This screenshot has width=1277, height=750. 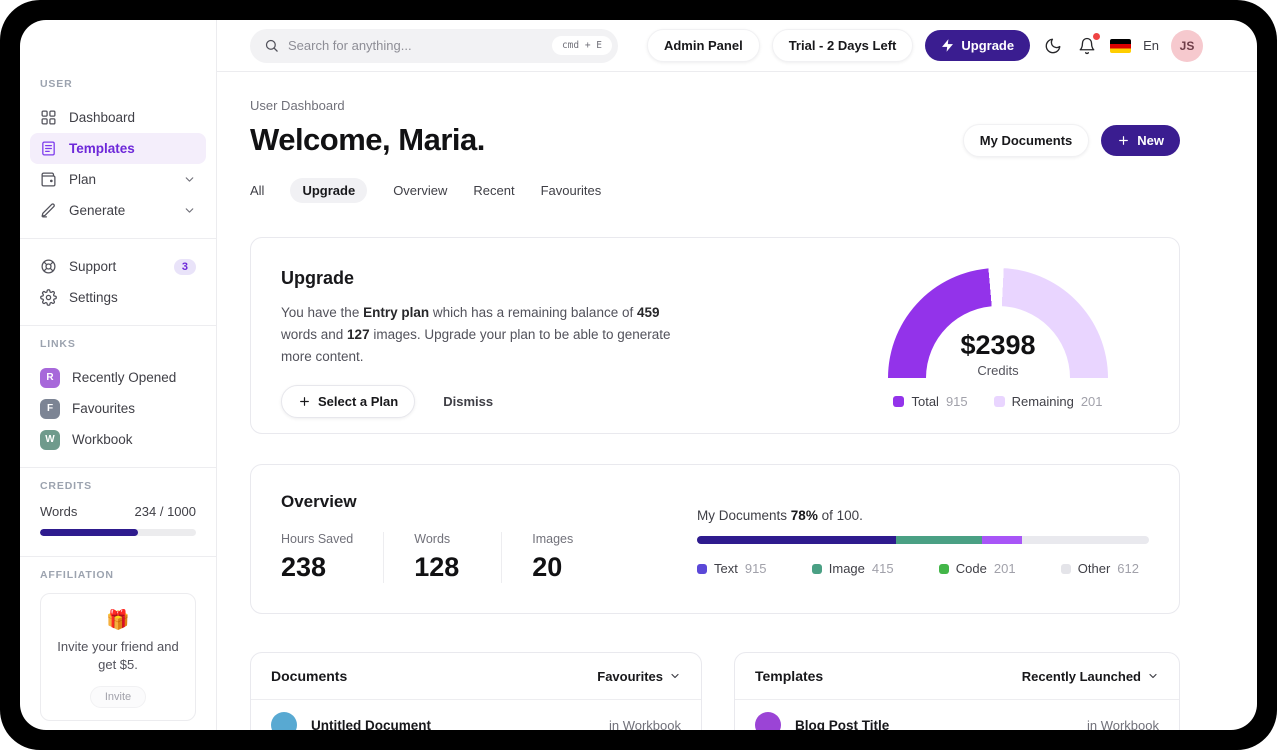 What do you see at coordinates (118, 179) in the screenshot?
I see `sidebar-item-plan: Plan` at bounding box center [118, 179].